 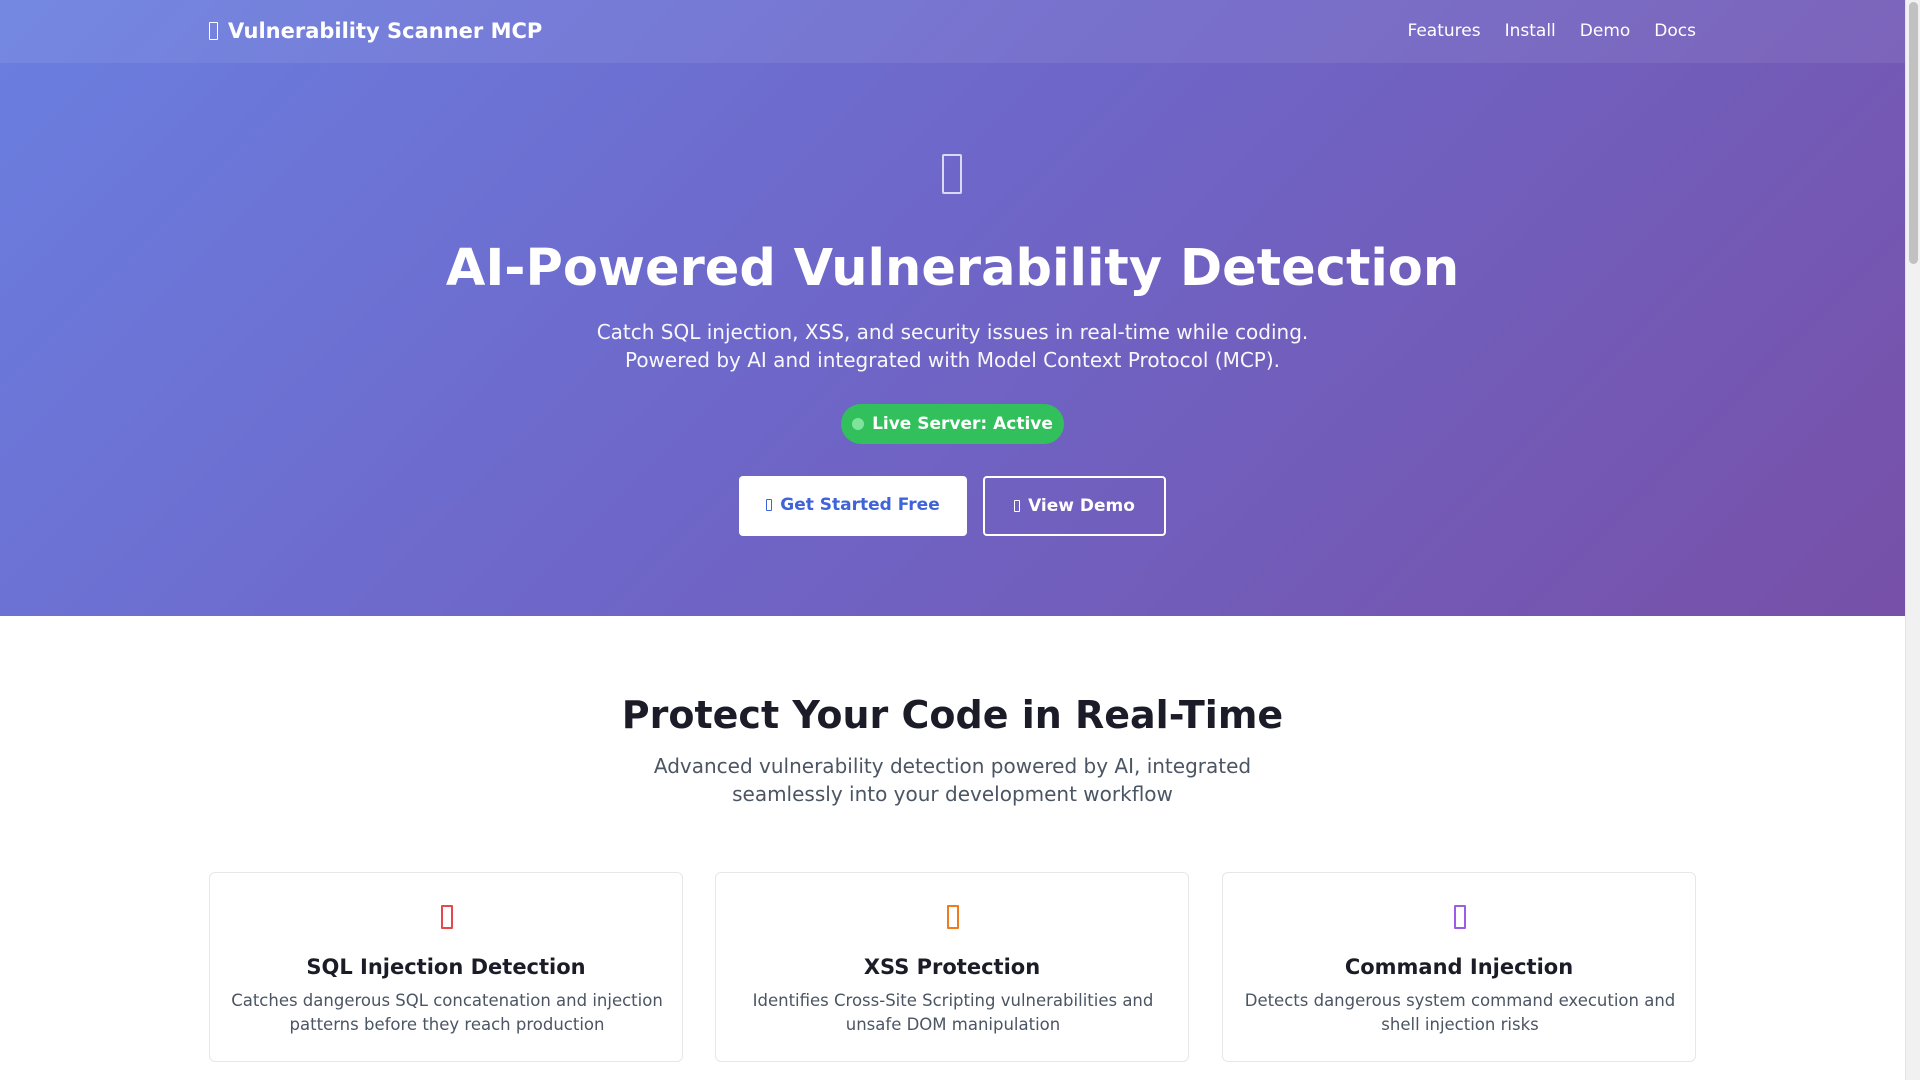 I want to click on feature-card-title: XSS Protection, so click(x=952, y=967).